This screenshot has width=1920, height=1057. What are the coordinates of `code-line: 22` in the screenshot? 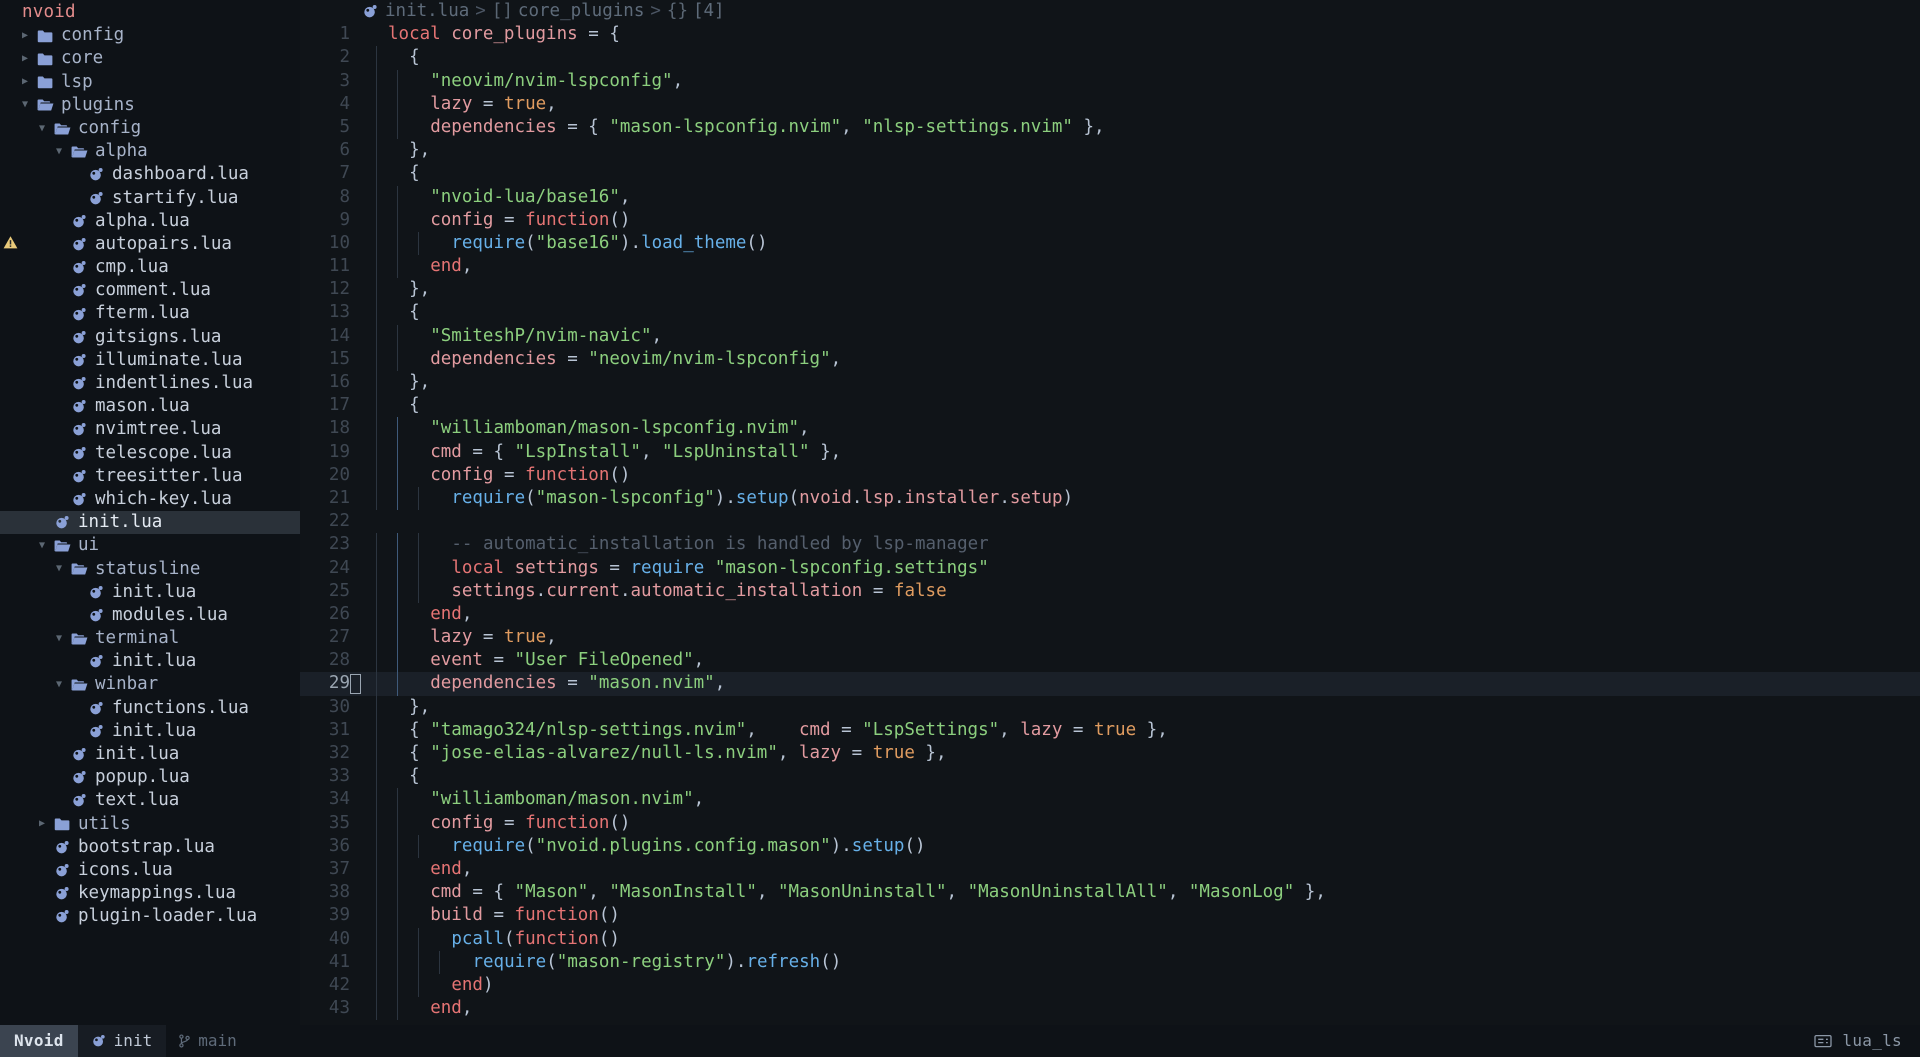 It's located at (1110, 521).